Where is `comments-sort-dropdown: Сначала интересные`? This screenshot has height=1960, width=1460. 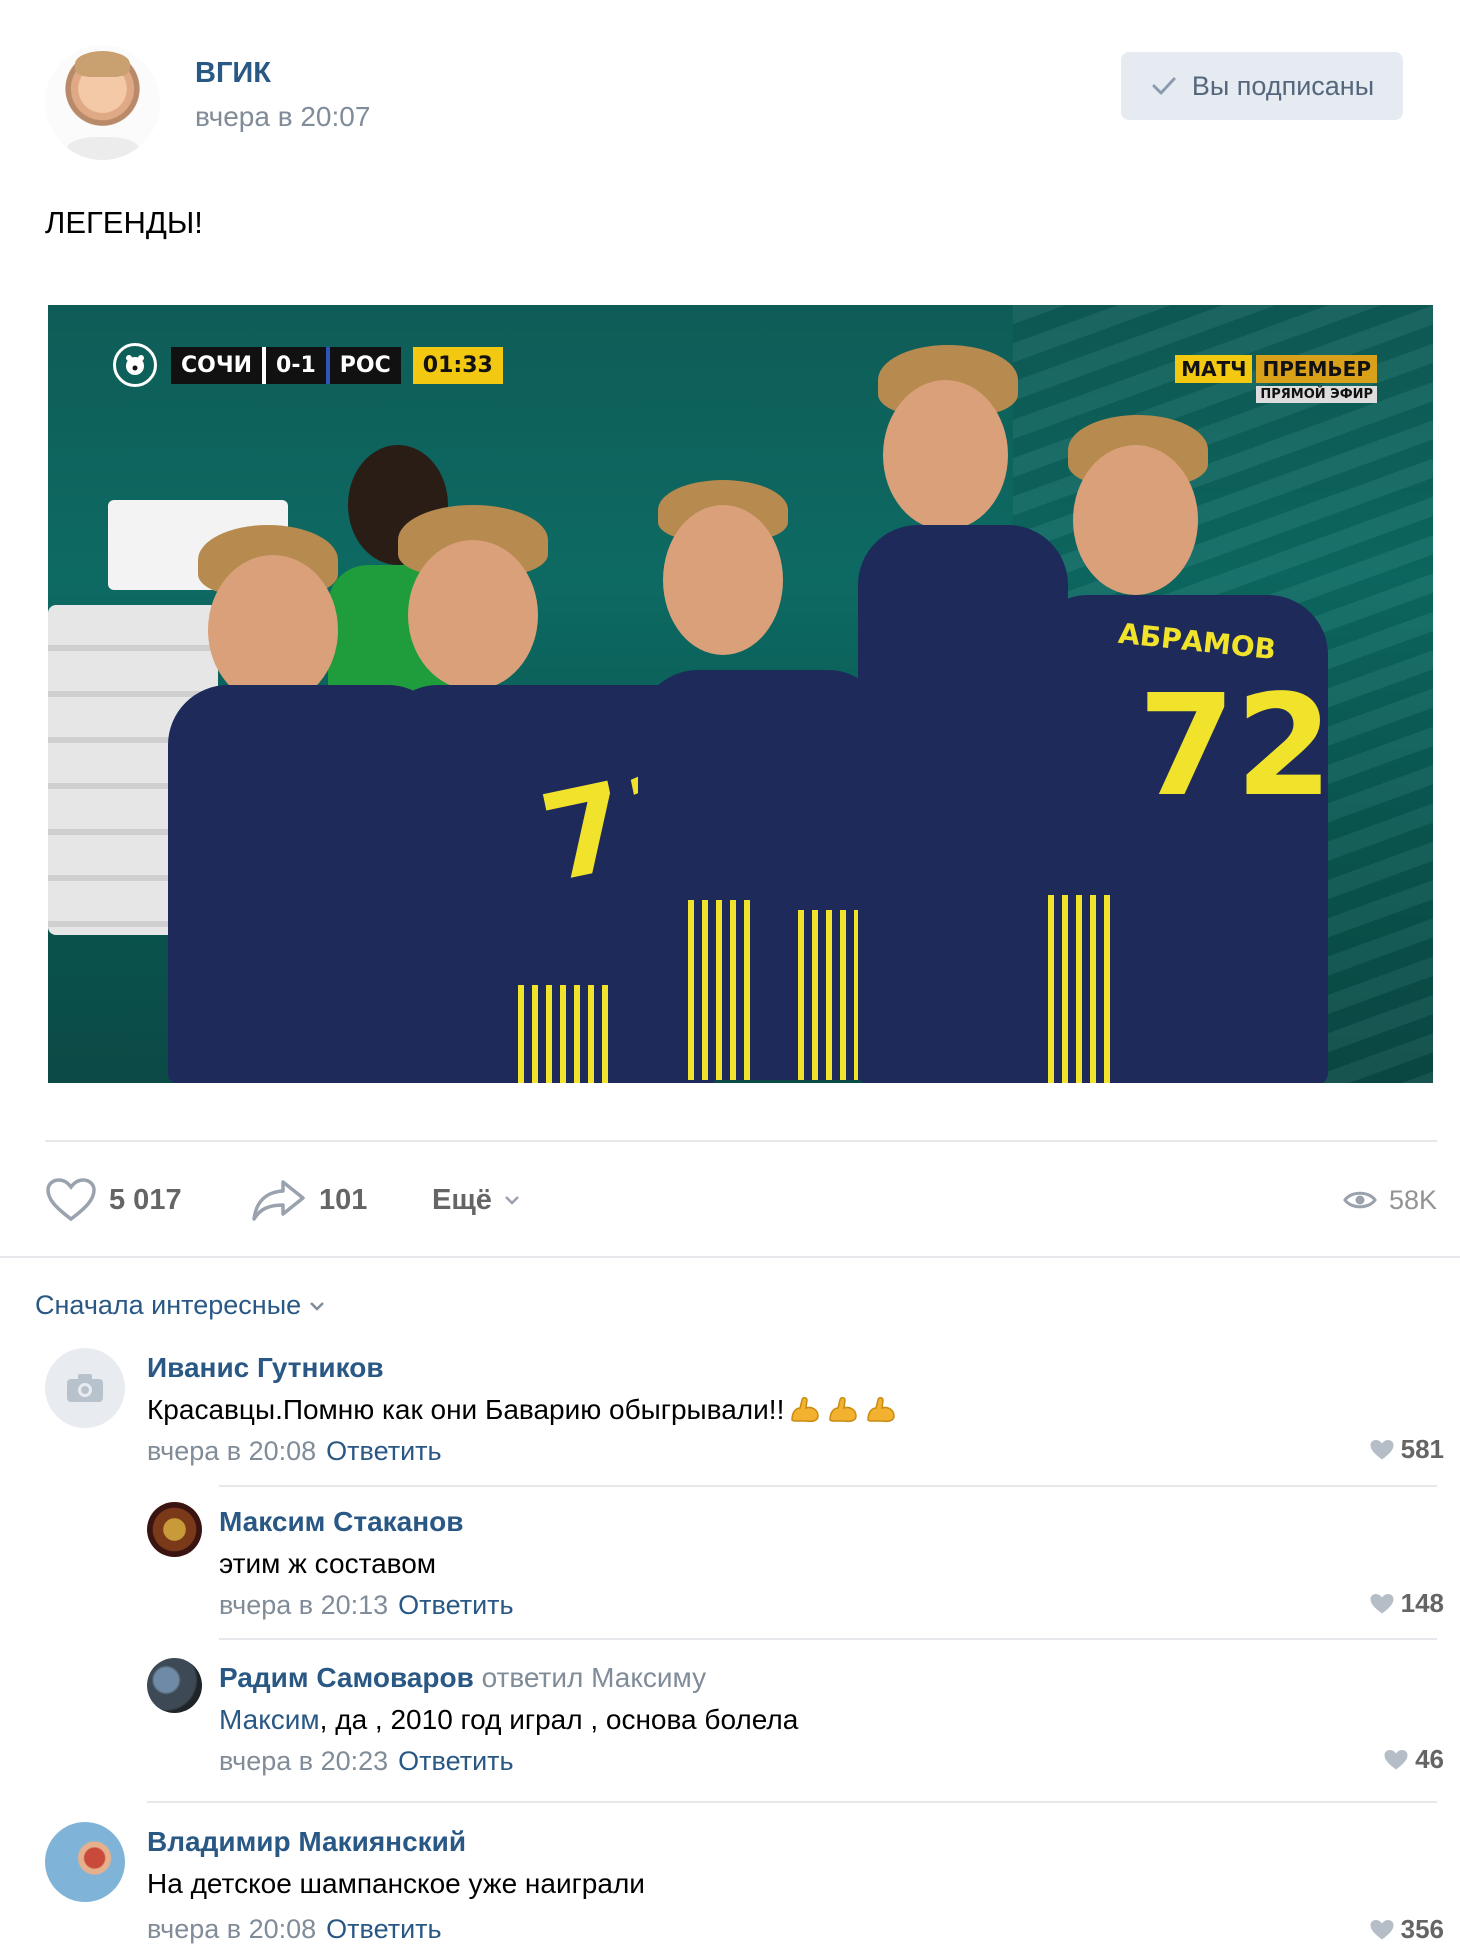 comments-sort-dropdown: Сначала интересные is located at coordinates (180, 1305).